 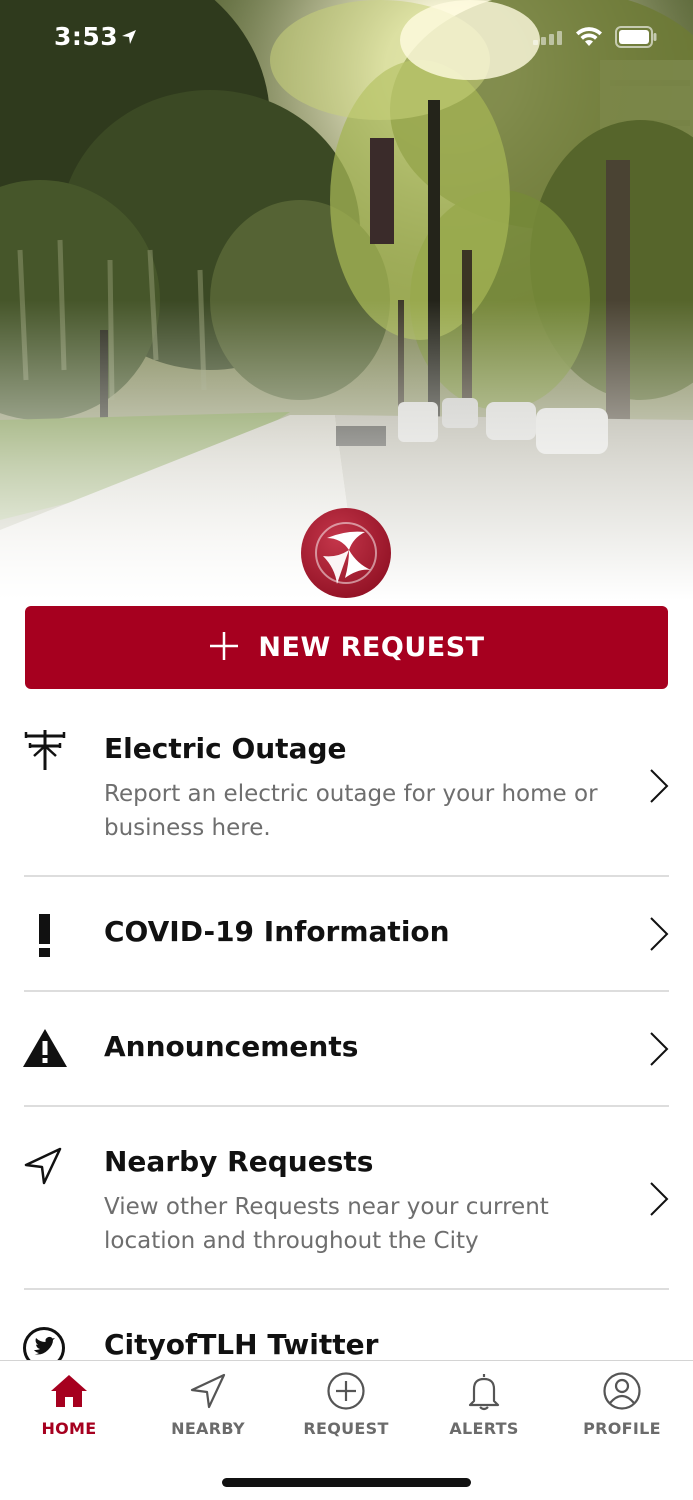 I want to click on twitter-icon, so click(x=44, y=1343).